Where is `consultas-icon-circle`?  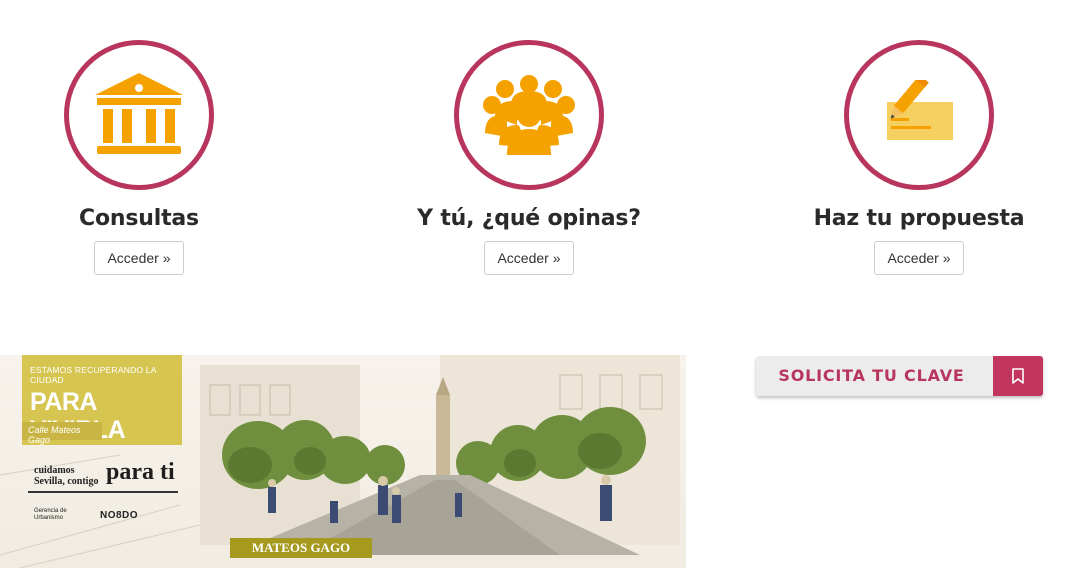
consultas-icon-circle is located at coordinates (139, 115).